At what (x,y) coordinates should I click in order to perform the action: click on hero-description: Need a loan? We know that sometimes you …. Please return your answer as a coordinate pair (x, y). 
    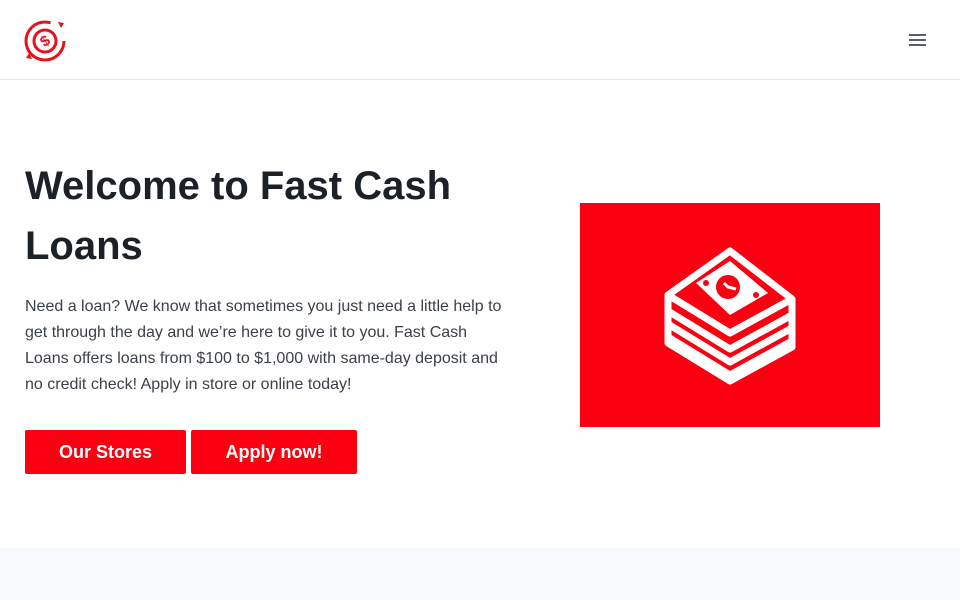
    Looking at the image, I should click on (263, 345).